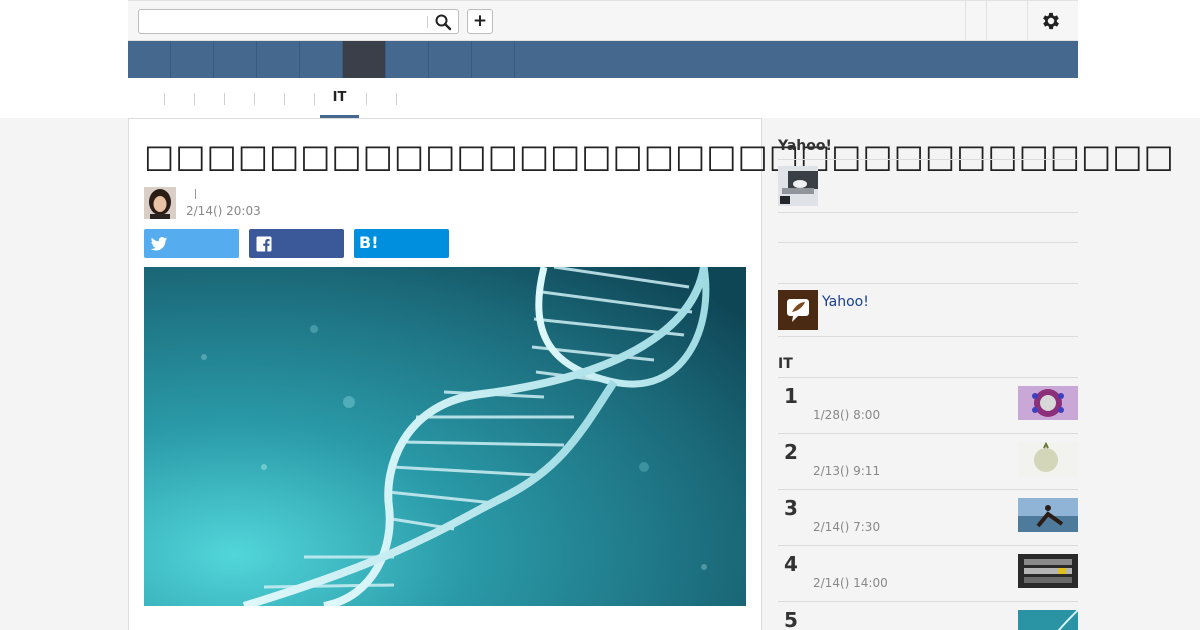  What do you see at coordinates (798, 310) in the screenshot?
I see `creator-icon` at bounding box center [798, 310].